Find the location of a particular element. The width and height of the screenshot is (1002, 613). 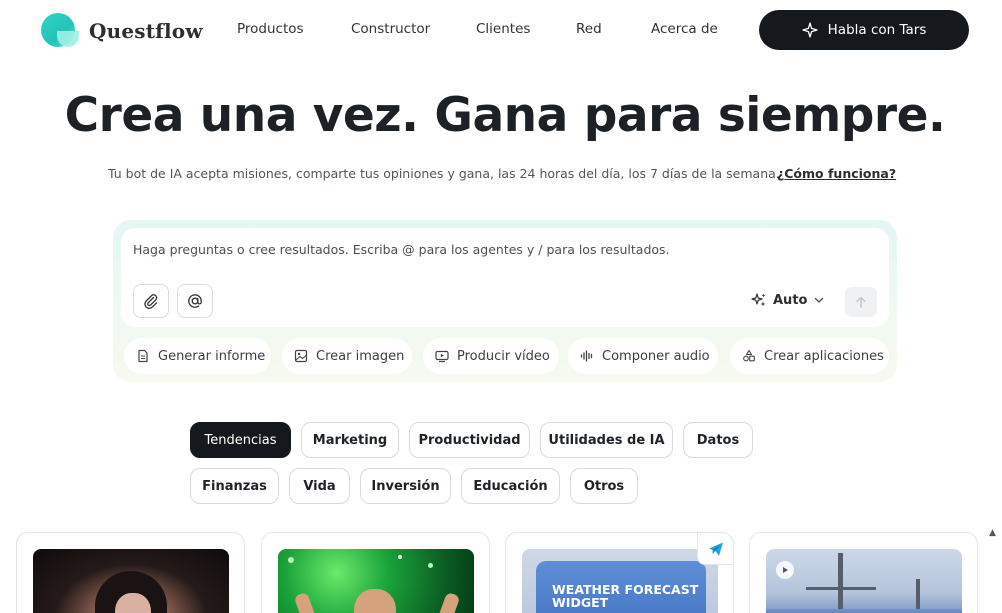

category-inversion: Inversión is located at coordinates (405, 486).